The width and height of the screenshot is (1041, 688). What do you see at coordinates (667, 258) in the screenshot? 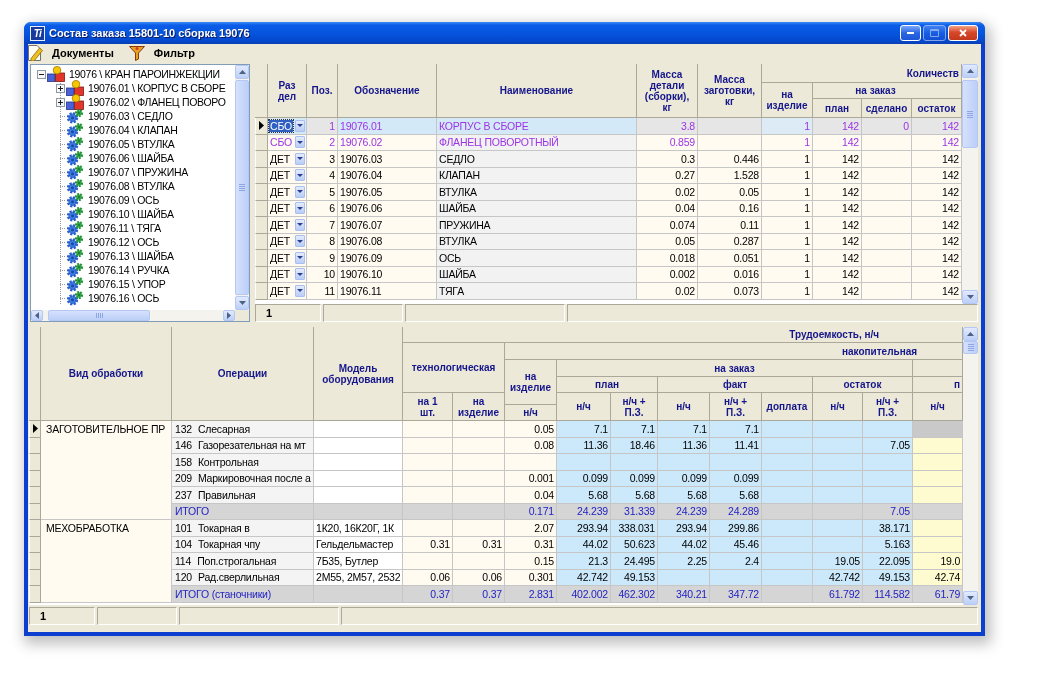
I see `table-cell: 0.018` at bounding box center [667, 258].